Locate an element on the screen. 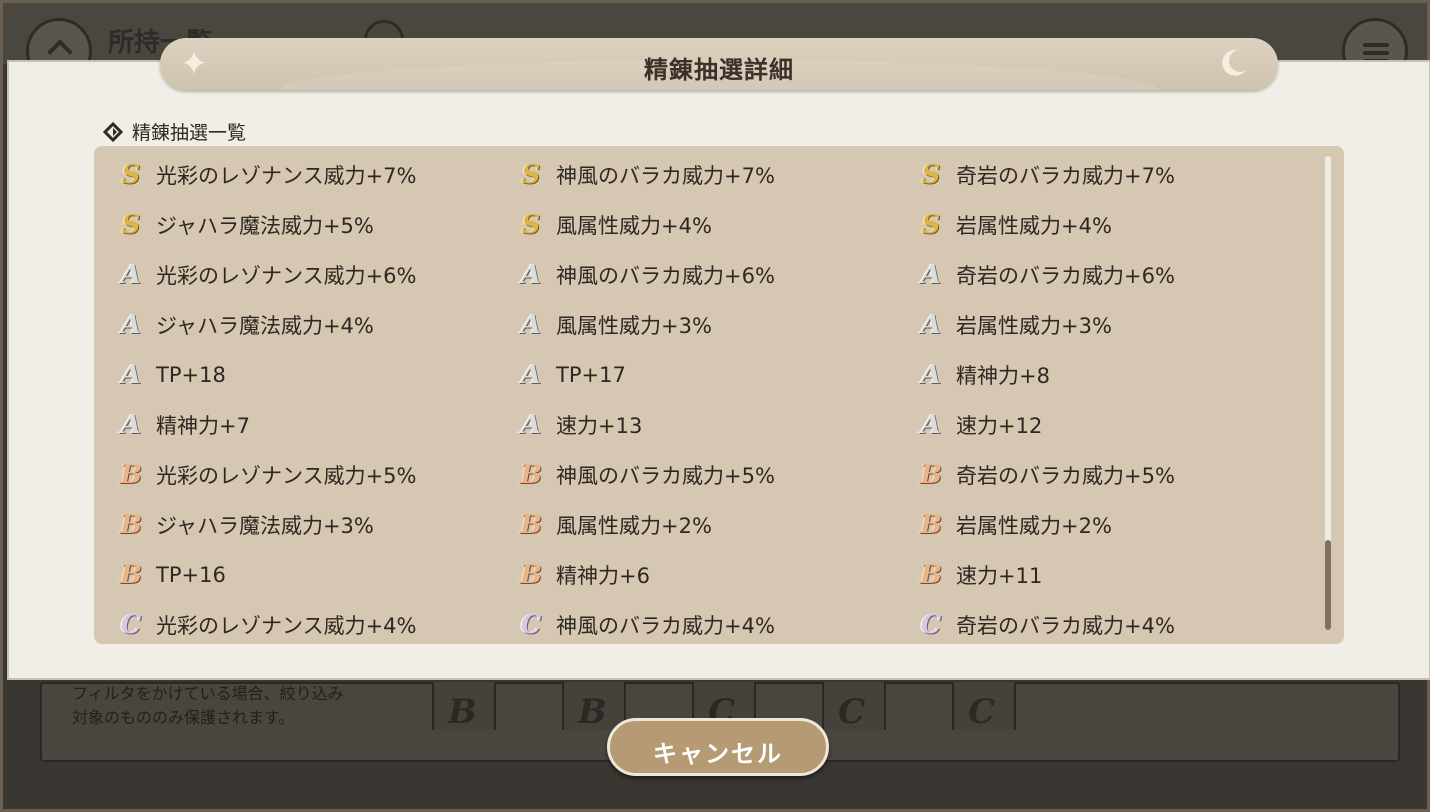  list-row: S ジャハラ魔法威力+5% S 風属性威力+4% S 岩属性威力+4% is located at coordinates (709, 225).